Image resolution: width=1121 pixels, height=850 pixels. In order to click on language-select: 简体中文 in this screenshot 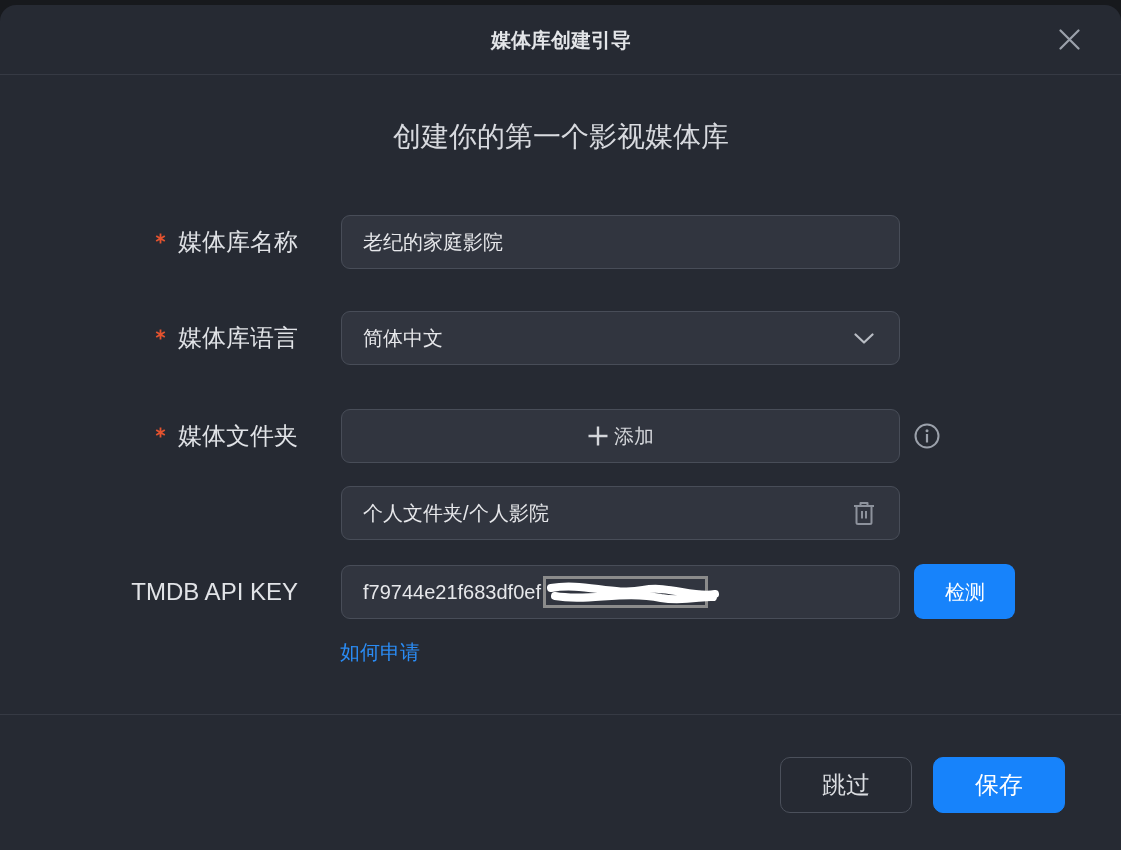, I will do `click(620, 338)`.